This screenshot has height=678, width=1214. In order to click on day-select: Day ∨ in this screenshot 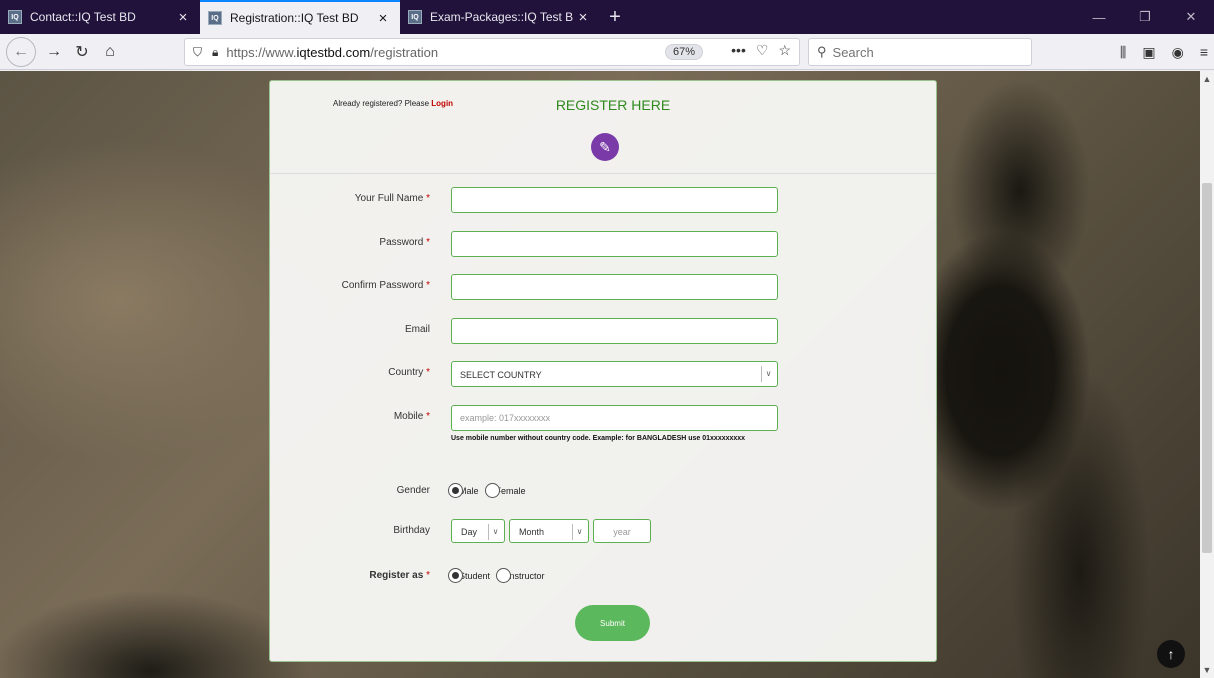, I will do `click(478, 531)`.